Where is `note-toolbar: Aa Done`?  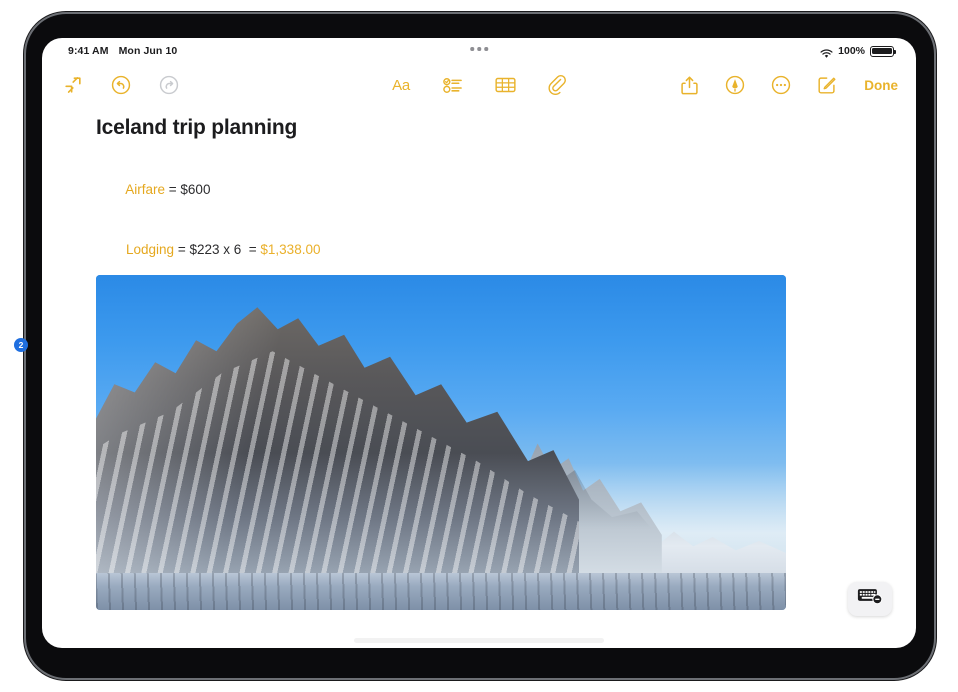
note-toolbar: Aa Done is located at coordinates (479, 85).